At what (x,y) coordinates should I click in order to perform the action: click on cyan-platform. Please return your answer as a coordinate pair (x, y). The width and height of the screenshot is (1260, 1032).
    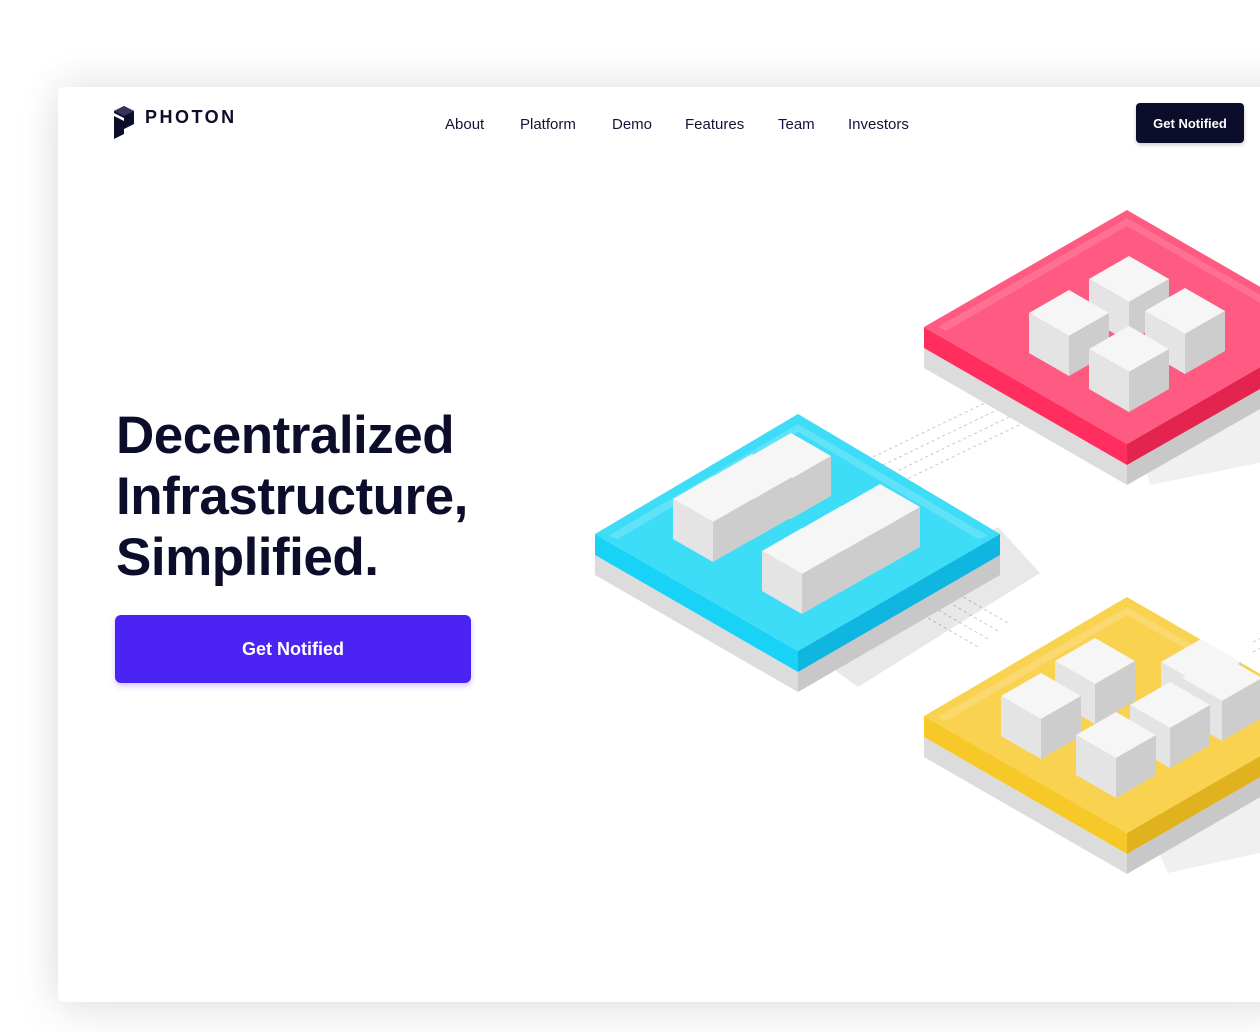
    Looking at the image, I should click on (817, 553).